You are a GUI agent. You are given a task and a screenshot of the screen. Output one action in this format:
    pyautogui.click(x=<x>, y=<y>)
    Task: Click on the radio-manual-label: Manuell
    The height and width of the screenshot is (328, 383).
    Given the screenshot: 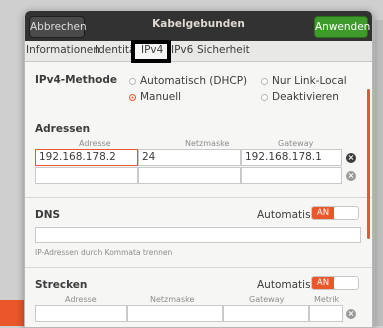 What is the action you would take?
    pyautogui.click(x=161, y=97)
    